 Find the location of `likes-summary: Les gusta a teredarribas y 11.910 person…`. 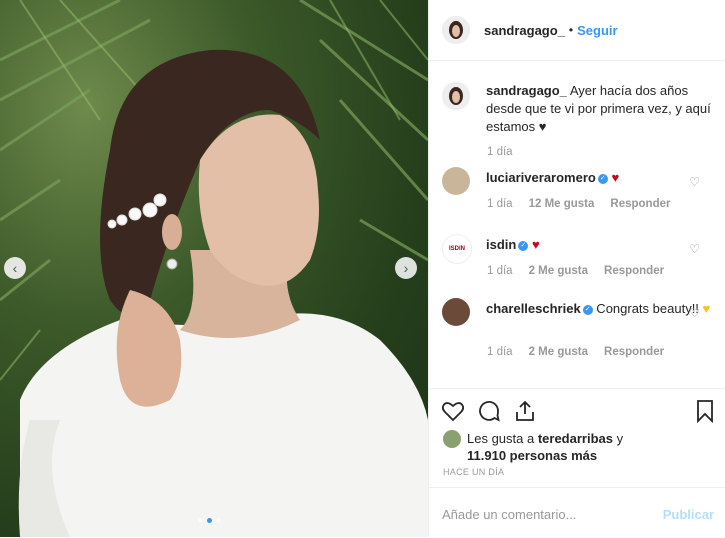

likes-summary: Les gusta a teredarribas y 11.910 person… is located at coordinates (533, 447).